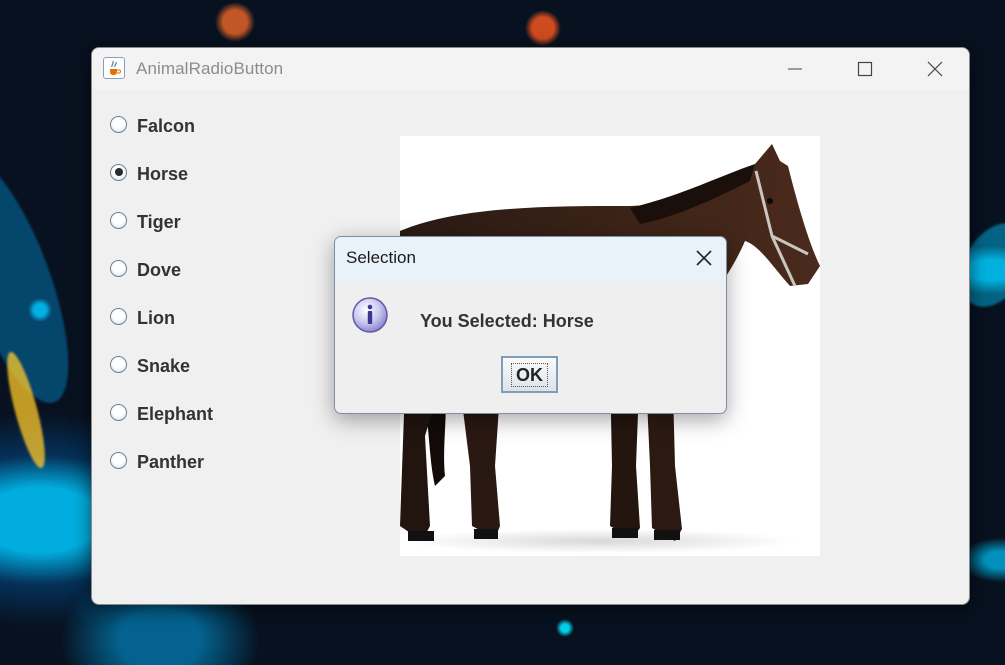  I want to click on minimize-icon, so click(795, 69).